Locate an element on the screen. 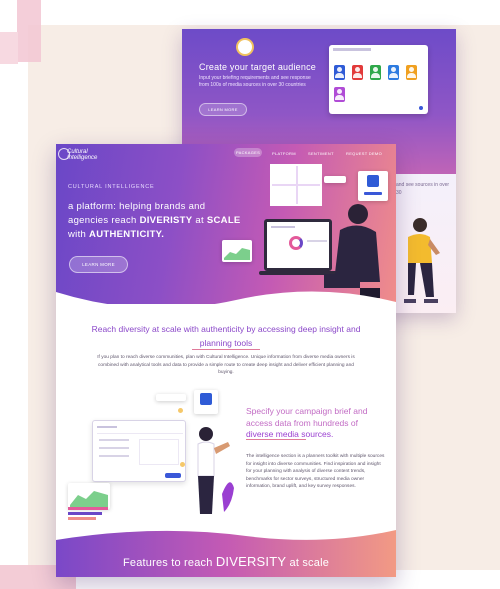  brief-form-card is located at coordinates (139, 451).